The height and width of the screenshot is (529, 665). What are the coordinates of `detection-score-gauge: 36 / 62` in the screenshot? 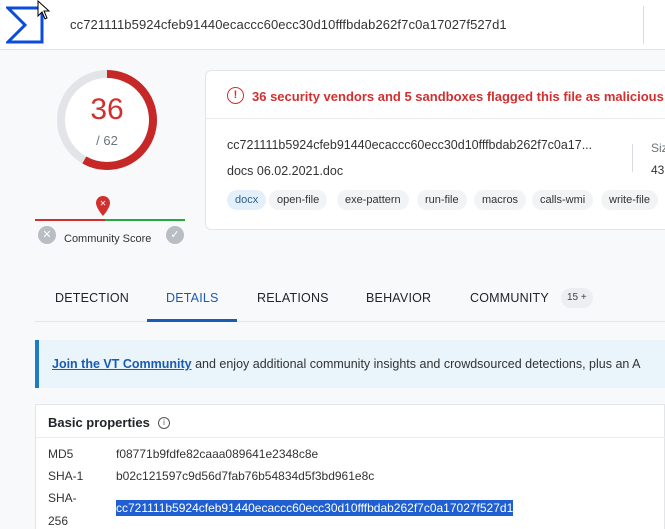 It's located at (107, 120).